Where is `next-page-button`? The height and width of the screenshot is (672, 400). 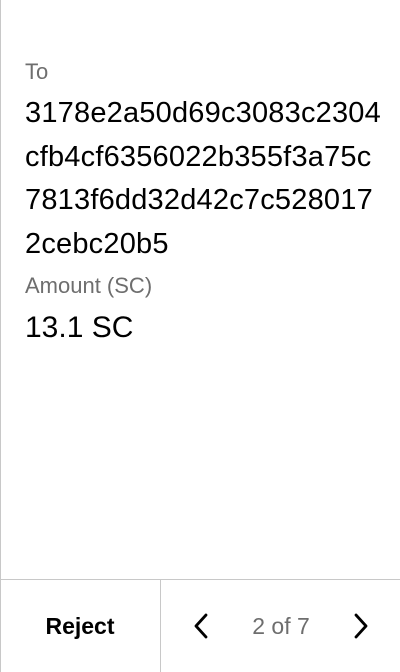
next-page-button is located at coordinates (361, 626).